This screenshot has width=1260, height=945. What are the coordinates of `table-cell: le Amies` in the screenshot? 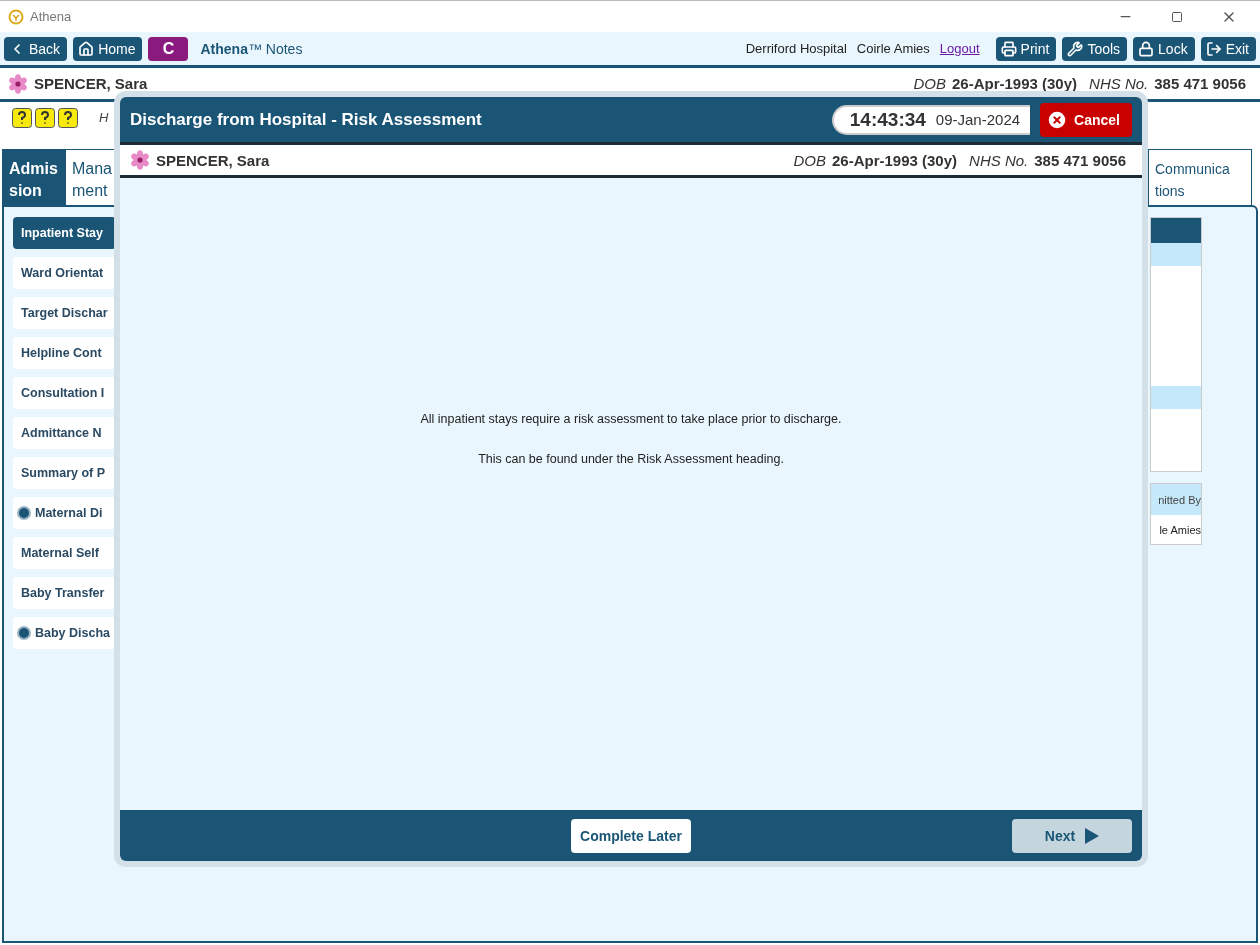 It's located at (1176, 529).